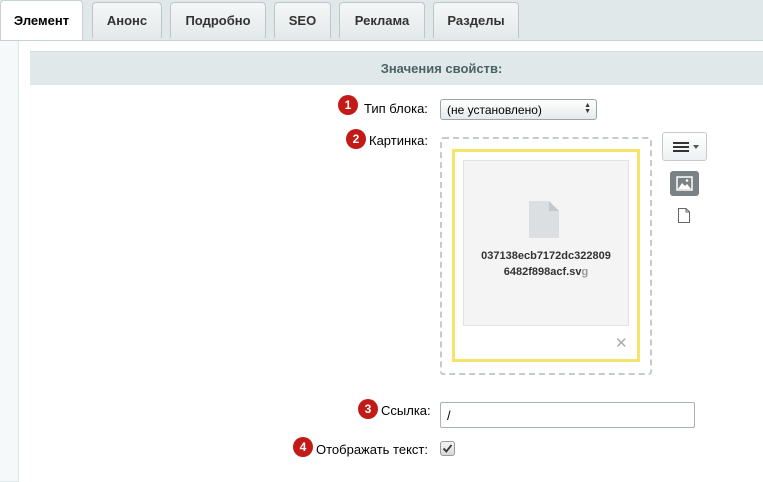  Describe the element at coordinates (368, 409) in the screenshot. I see `badge-3: 3` at that location.